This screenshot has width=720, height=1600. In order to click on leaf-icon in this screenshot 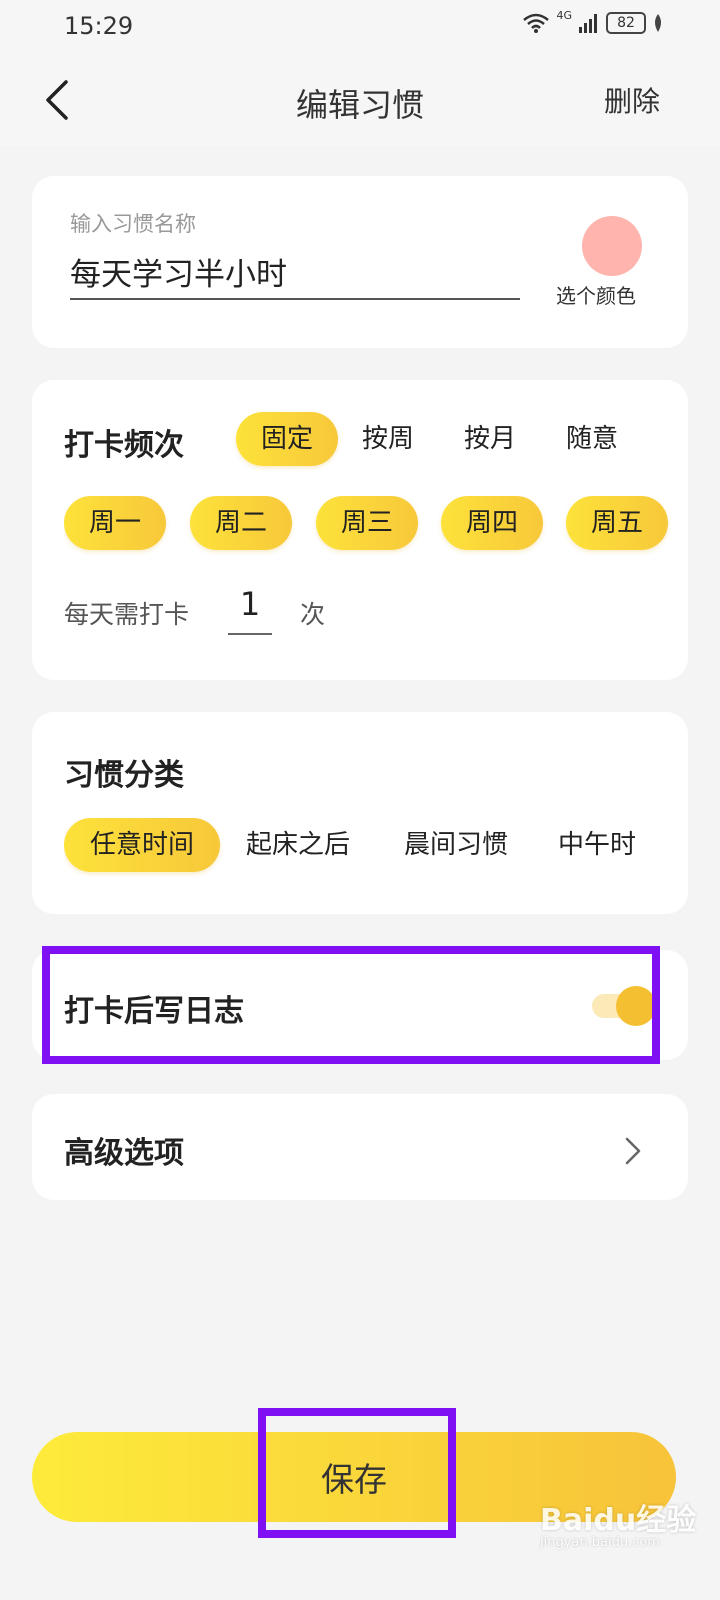, I will do `click(658, 23)`.